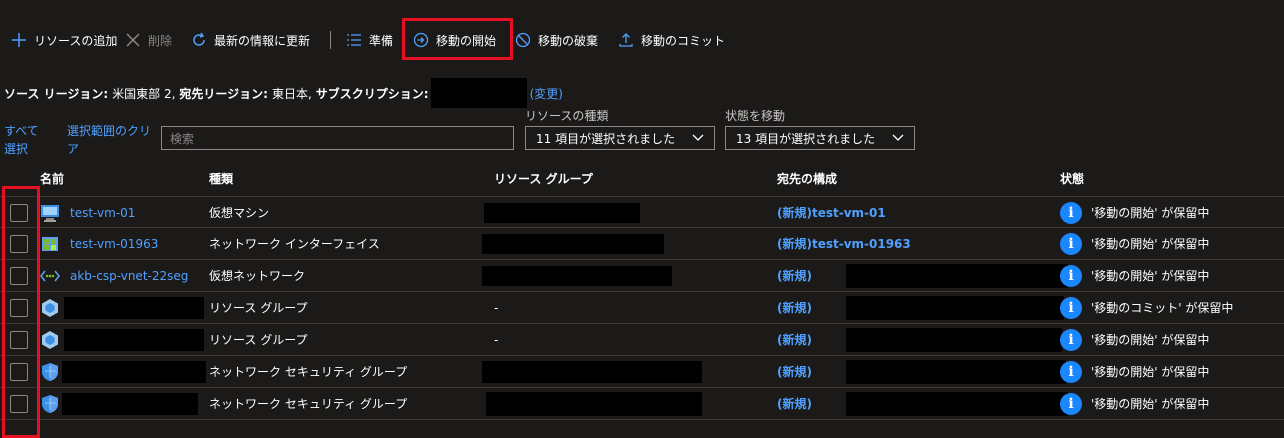 The height and width of the screenshot is (438, 1284). What do you see at coordinates (567, 116) in the screenshot?
I see `resource-type-label: リソースの種類` at bounding box center [567, 116].